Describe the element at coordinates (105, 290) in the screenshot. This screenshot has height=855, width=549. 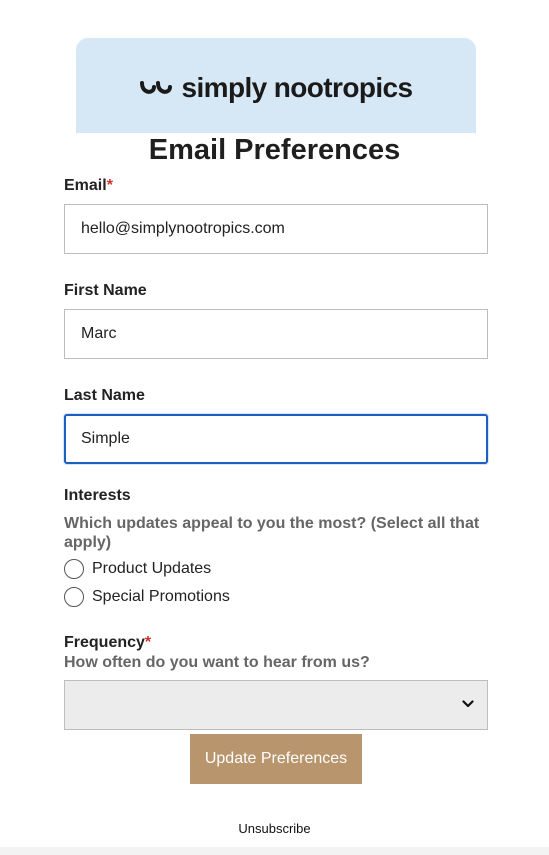
I see `first-name-label: First Name` at that location.